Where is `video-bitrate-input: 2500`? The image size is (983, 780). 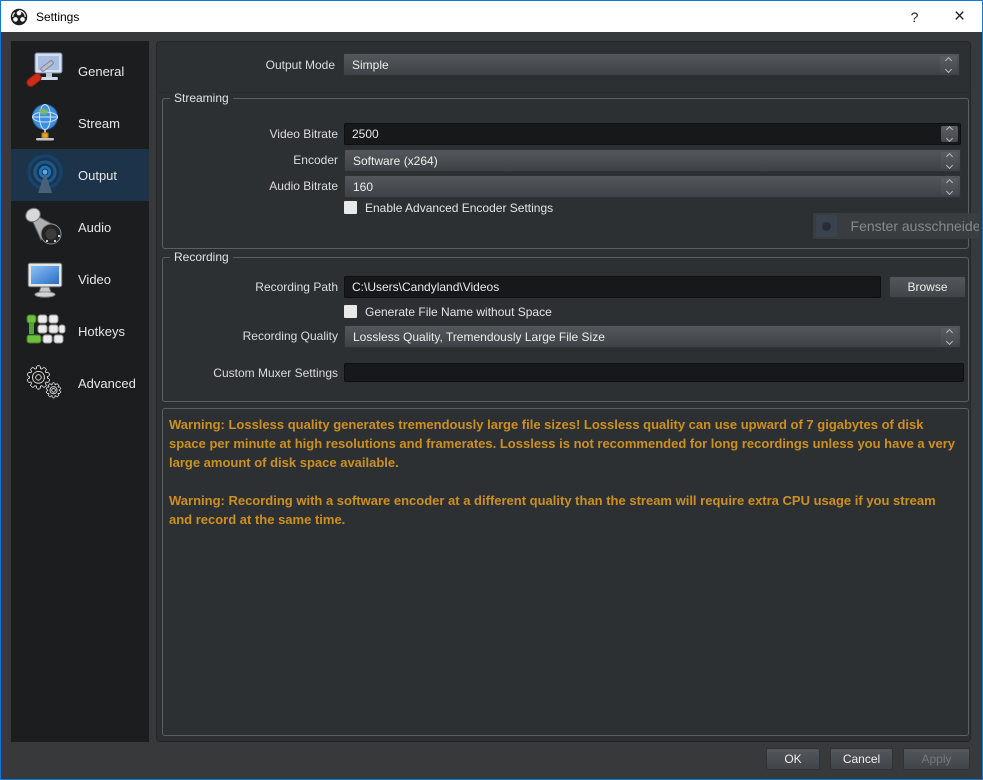 video-bitrate-input: 2500 is located at coordinates (652, 134).